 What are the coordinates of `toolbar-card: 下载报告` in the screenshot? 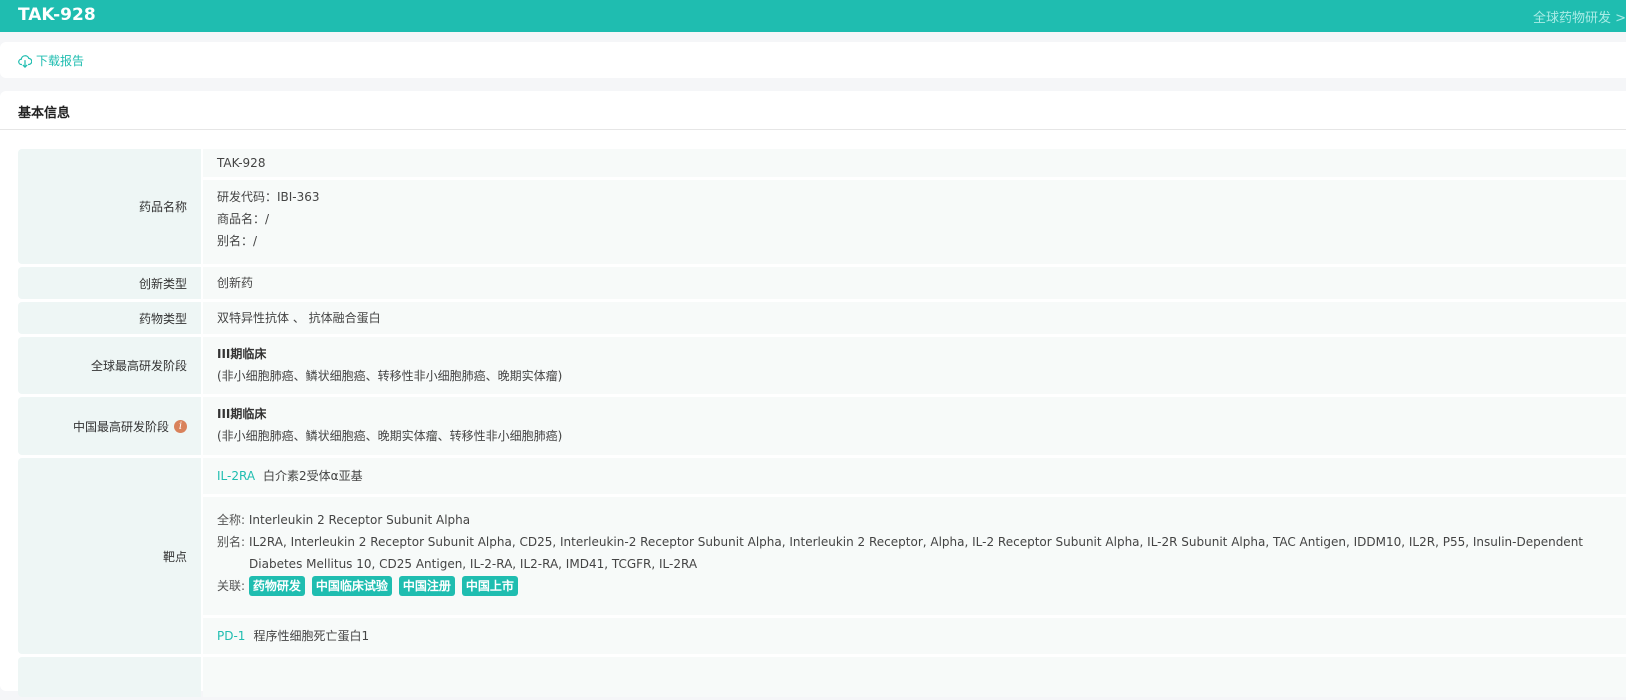 It's located at (813, 60).